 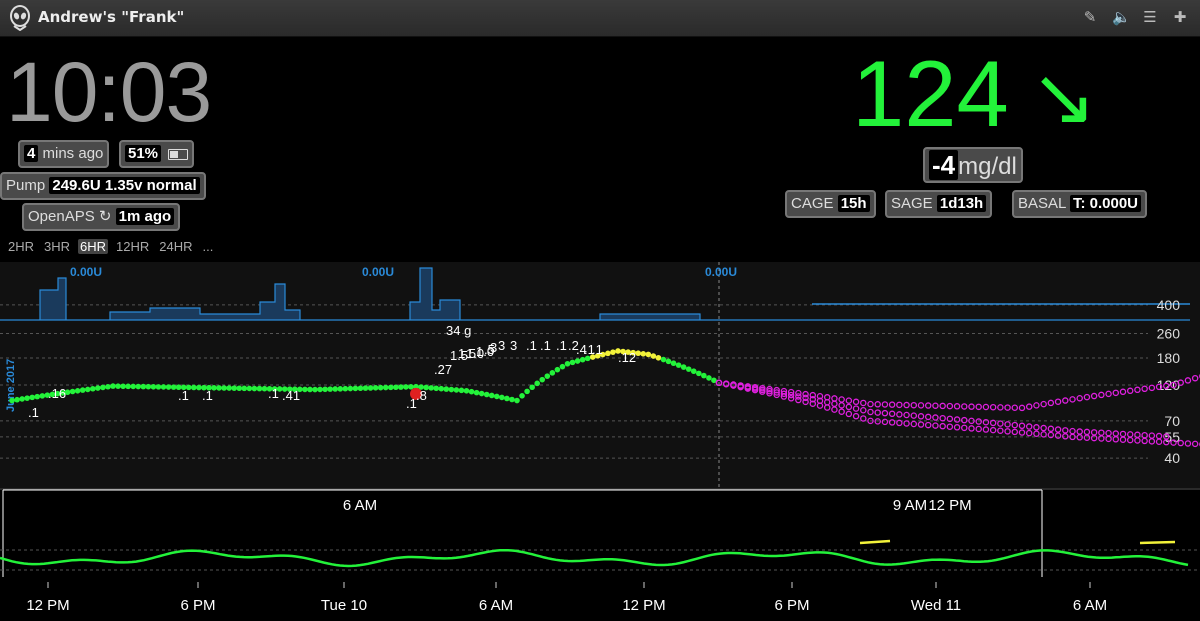 What do you see at coordinates (1169, 358) in the screenshot?
I see `y-tick-label: 180` at bounding box center [1169, 358].